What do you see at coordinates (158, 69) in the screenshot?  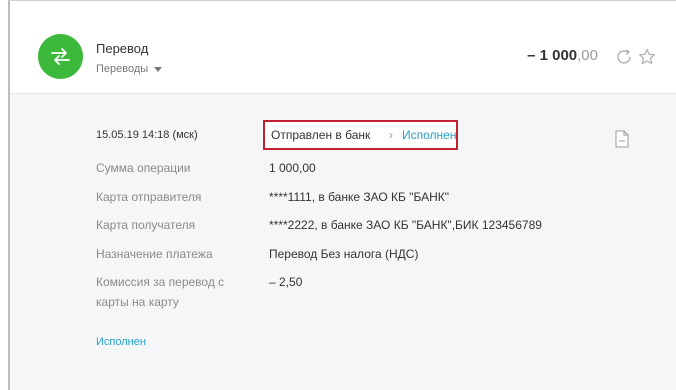 I see `chevron-down-icon` at bounding box center [158, 69].